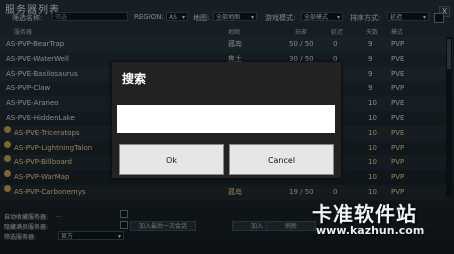 Image resolution: width=454 pixels, height=254 pixels. What do you see at coordinates (281, 159) in the screenshot?
I see `cancel-button: Cancel` at bounding box center [281, 159].